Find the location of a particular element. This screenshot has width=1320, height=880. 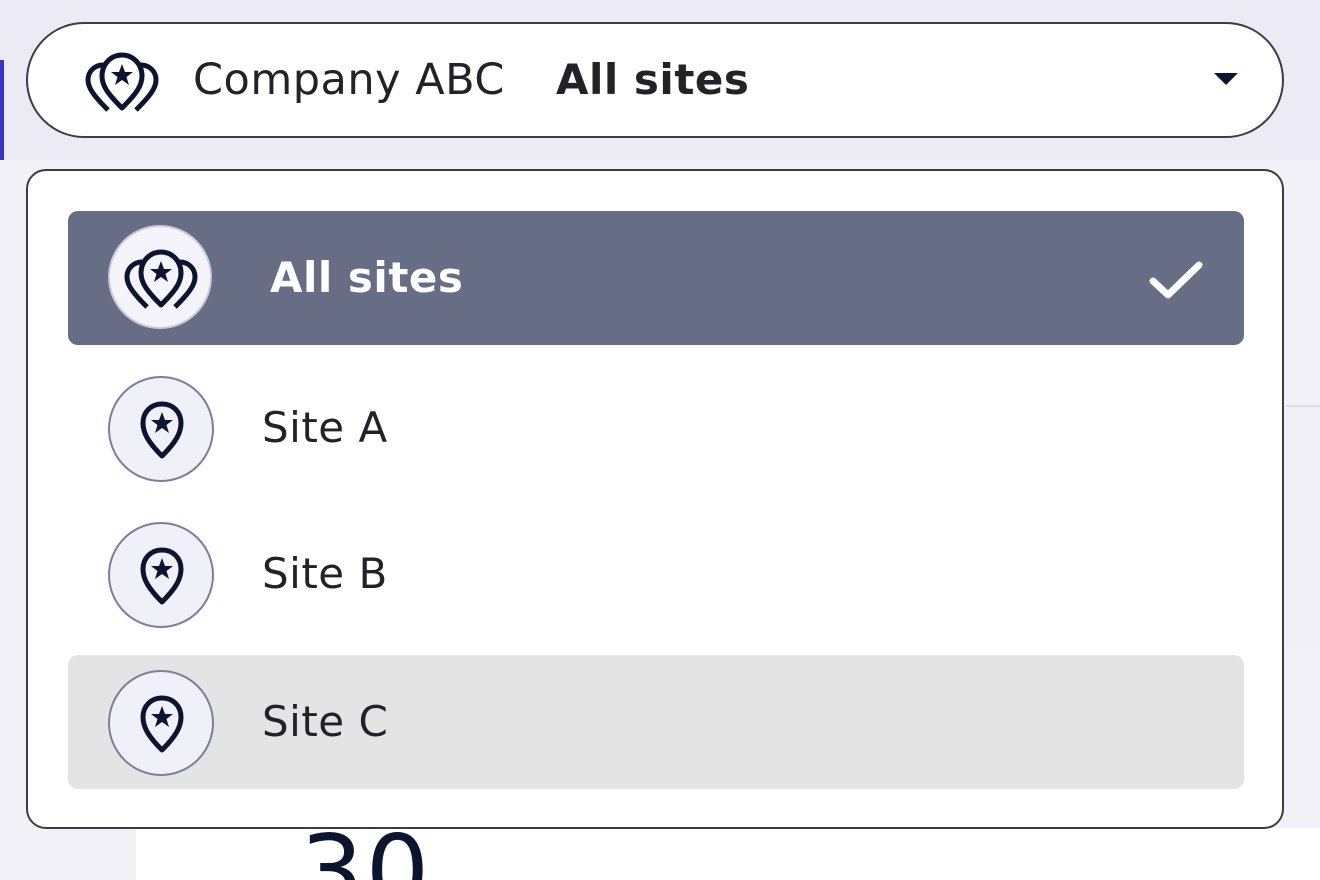

metric-value: 30 is located at coordinates (366, 846).